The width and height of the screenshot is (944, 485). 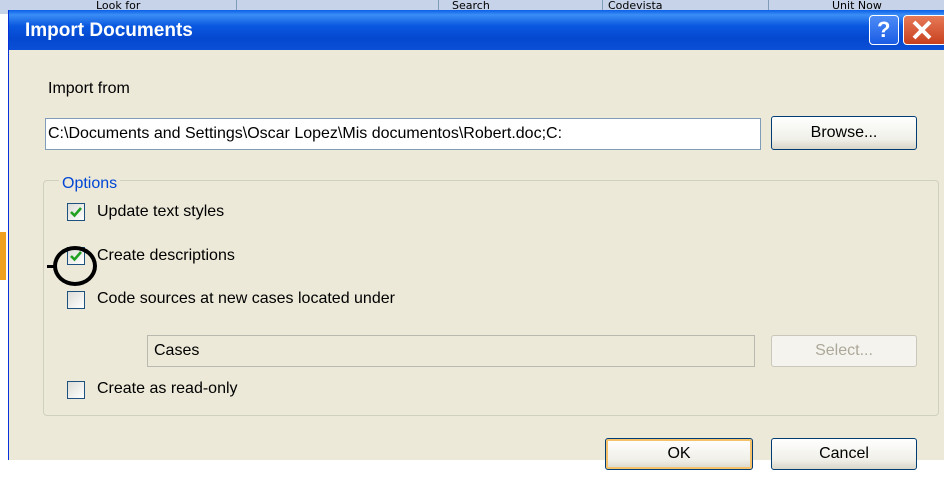 What do you see at coordinates (109, 30) in the screenshot?
I see `dialog-title: Import Documents` at bounding box center [109, 30].